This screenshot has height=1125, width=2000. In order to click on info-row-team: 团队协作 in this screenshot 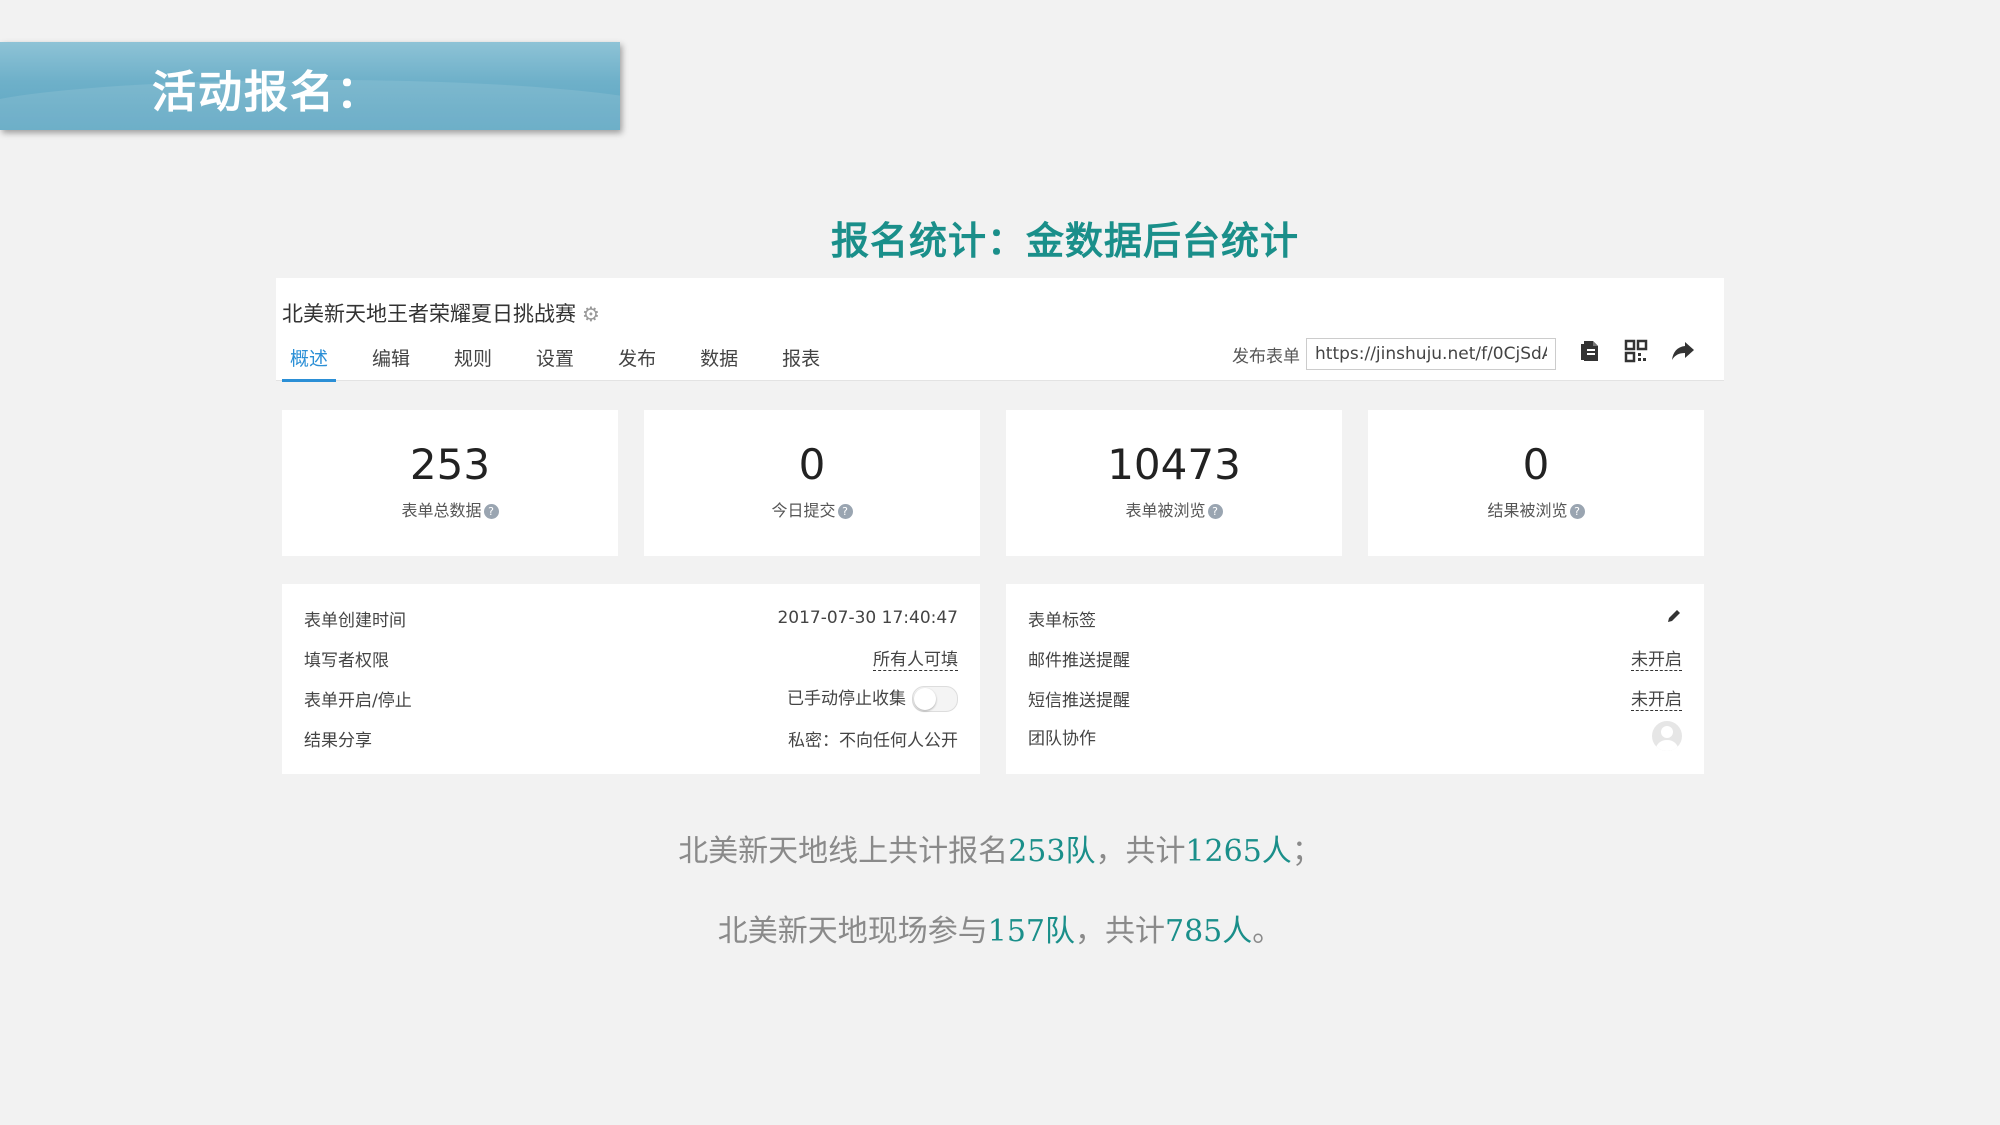, I will do `click(1355, 736)`.